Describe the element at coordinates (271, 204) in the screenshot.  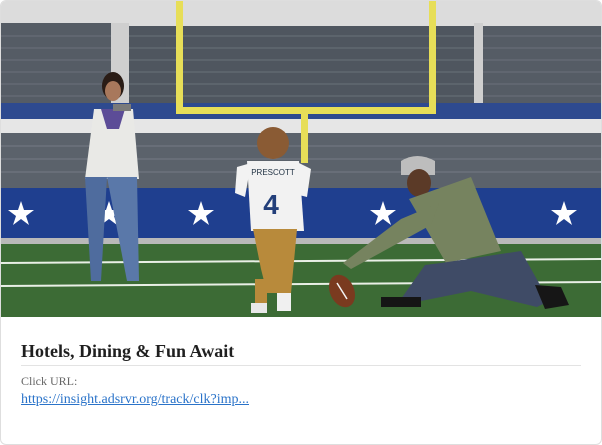
I see `jersey-number: 4` at that location.